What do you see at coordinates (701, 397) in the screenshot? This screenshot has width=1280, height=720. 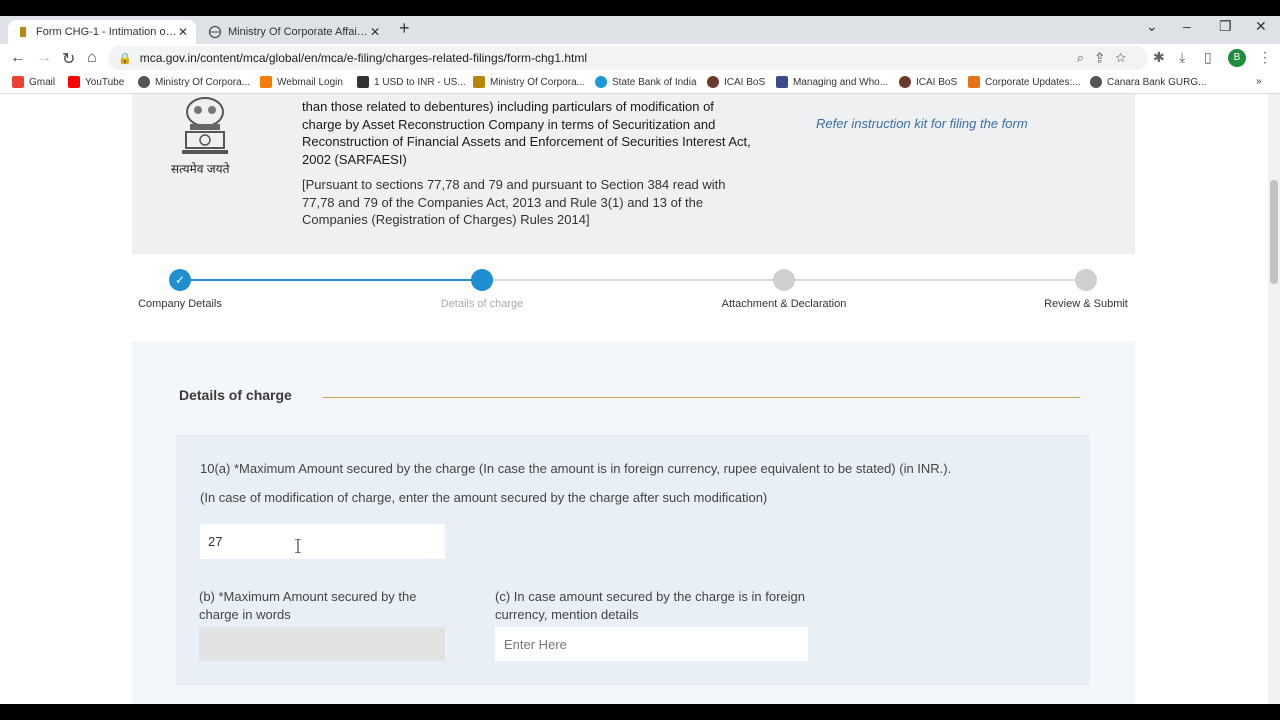 I see `section-divider` at bounding box center [701, 397].